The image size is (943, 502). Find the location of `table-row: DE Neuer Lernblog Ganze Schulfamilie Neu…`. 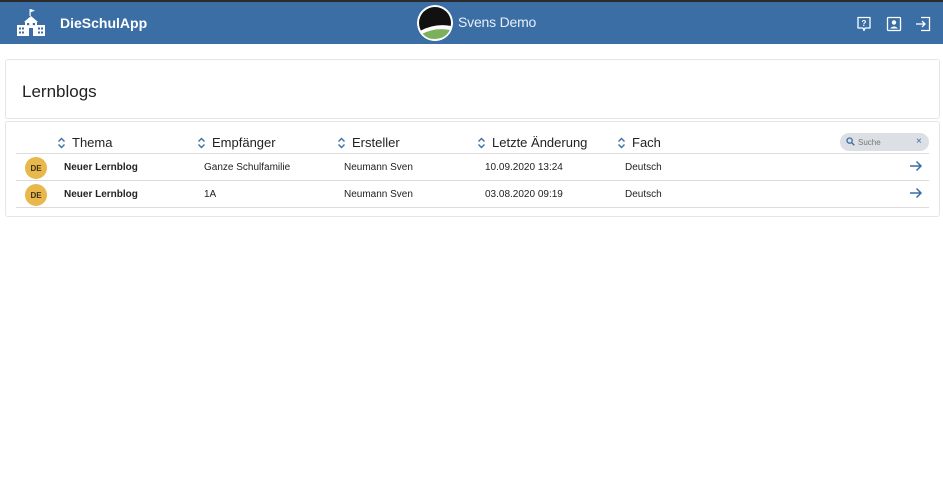

table-row: DE Neuer Lernblog Ganze Schulfamilie Neu… is located at coordinates (472, 167).